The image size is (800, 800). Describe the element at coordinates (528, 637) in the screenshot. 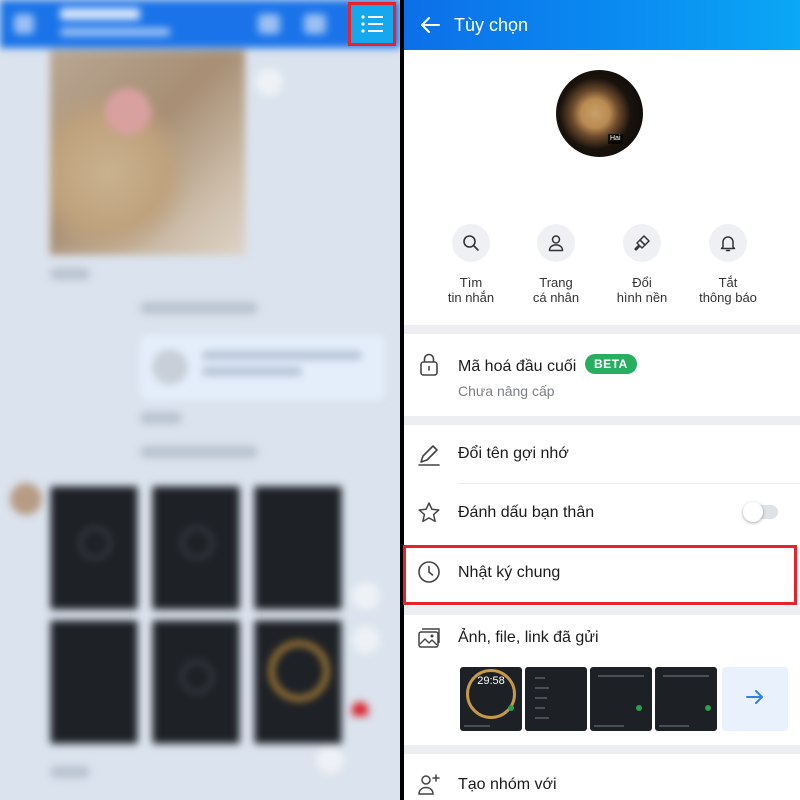

I see `media-label: Ảnh, file, link đã gửi` at that location.